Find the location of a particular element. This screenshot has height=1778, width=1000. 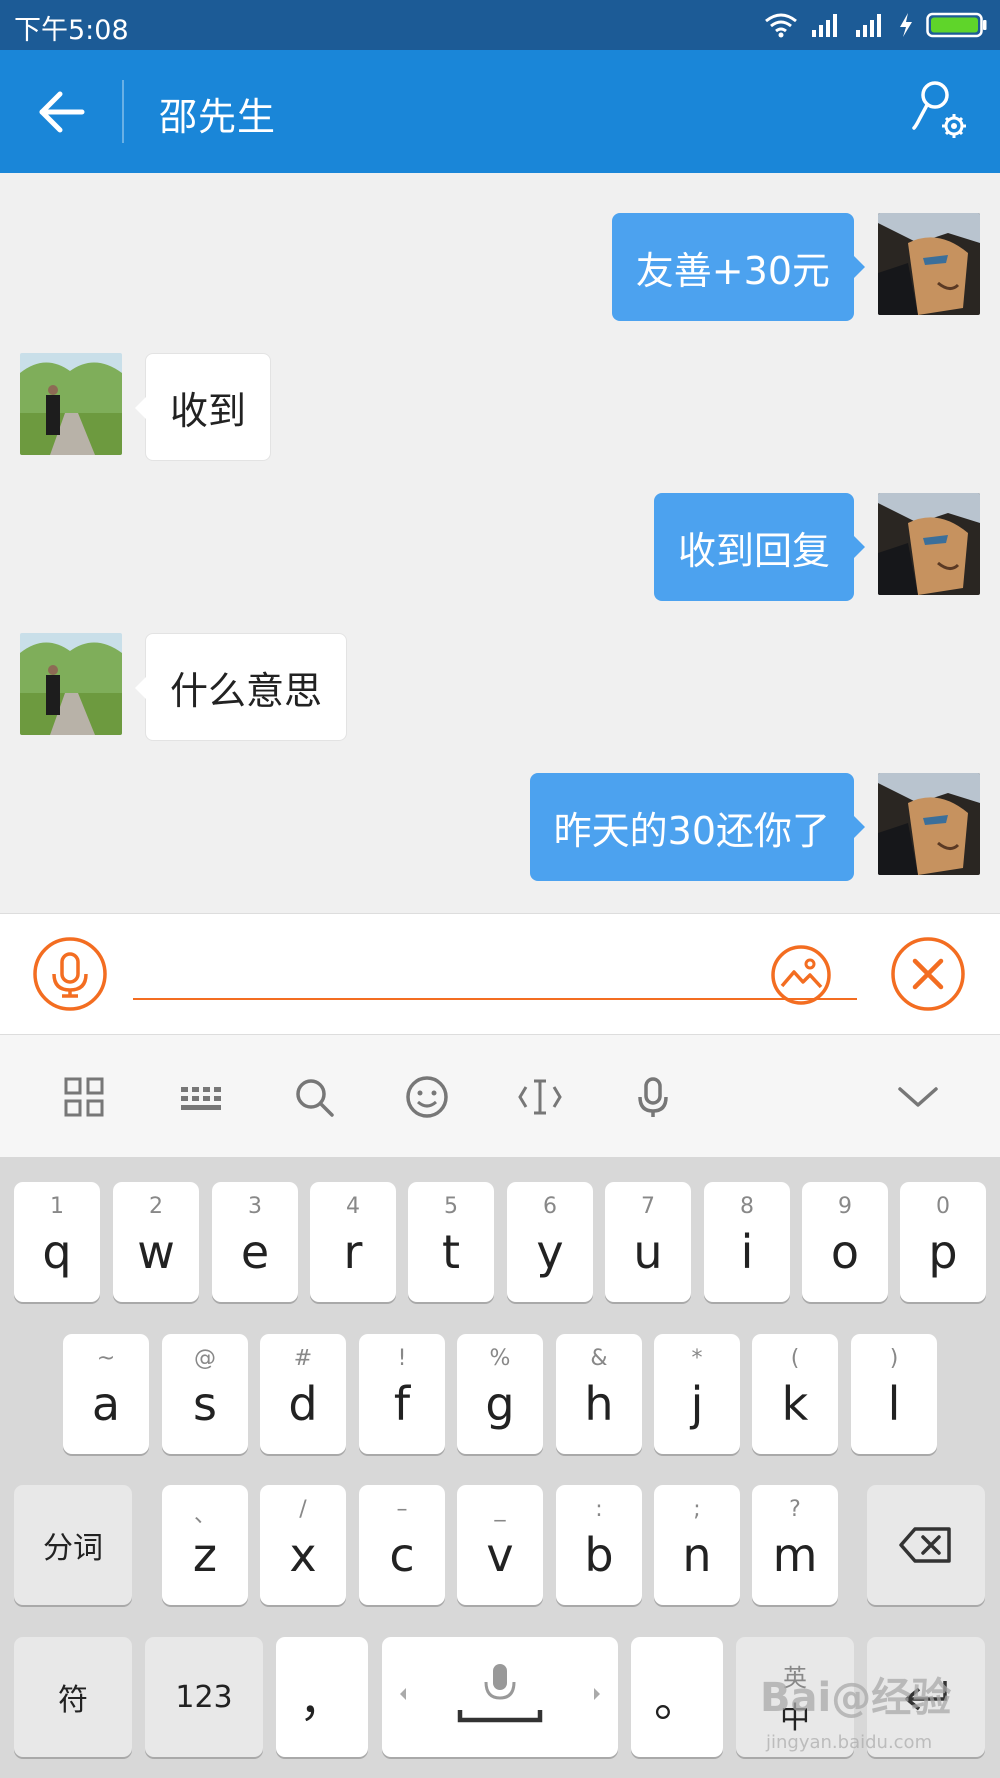

chevron-down-icon is located at coordinates (918, 1097).